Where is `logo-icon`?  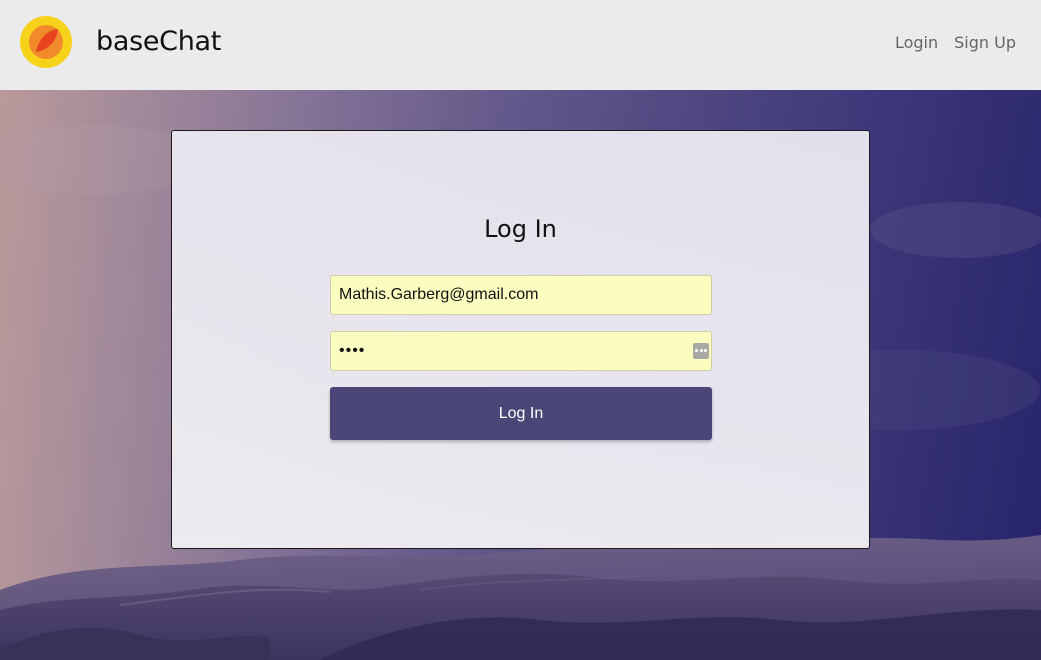
logo-icon is located at coordinates (46, 42).